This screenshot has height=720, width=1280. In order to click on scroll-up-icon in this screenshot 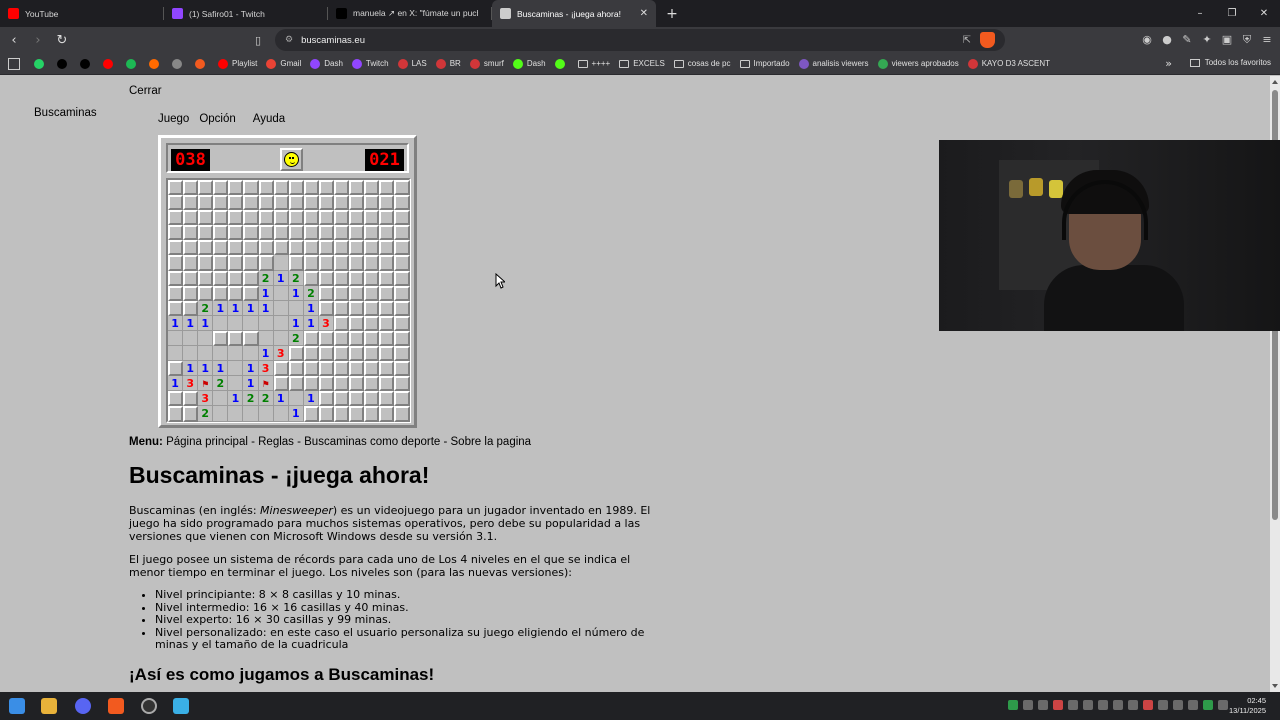, I will do `click(1275, 82)`.